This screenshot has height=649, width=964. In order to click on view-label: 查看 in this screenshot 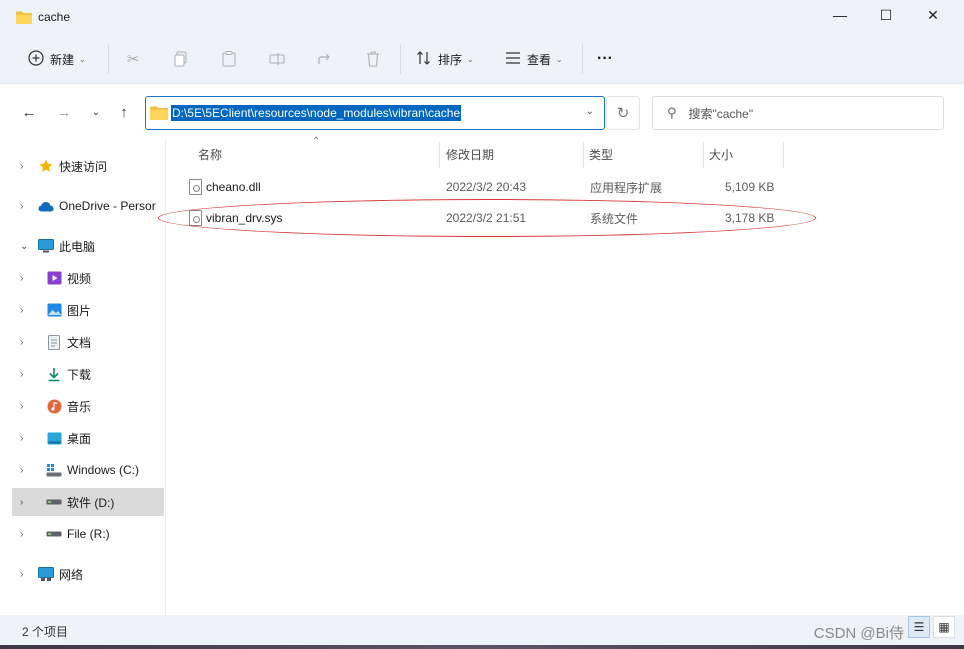, I will do `click(539, 59)`.